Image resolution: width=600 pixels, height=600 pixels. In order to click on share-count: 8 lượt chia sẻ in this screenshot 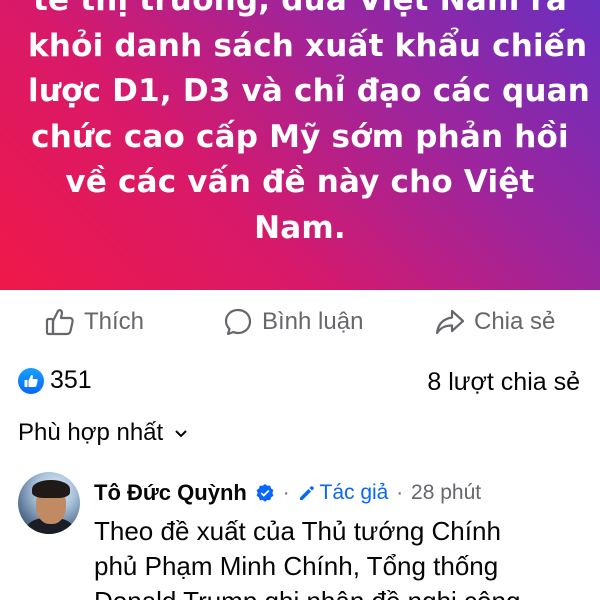, I will do `click(503, 382)`.